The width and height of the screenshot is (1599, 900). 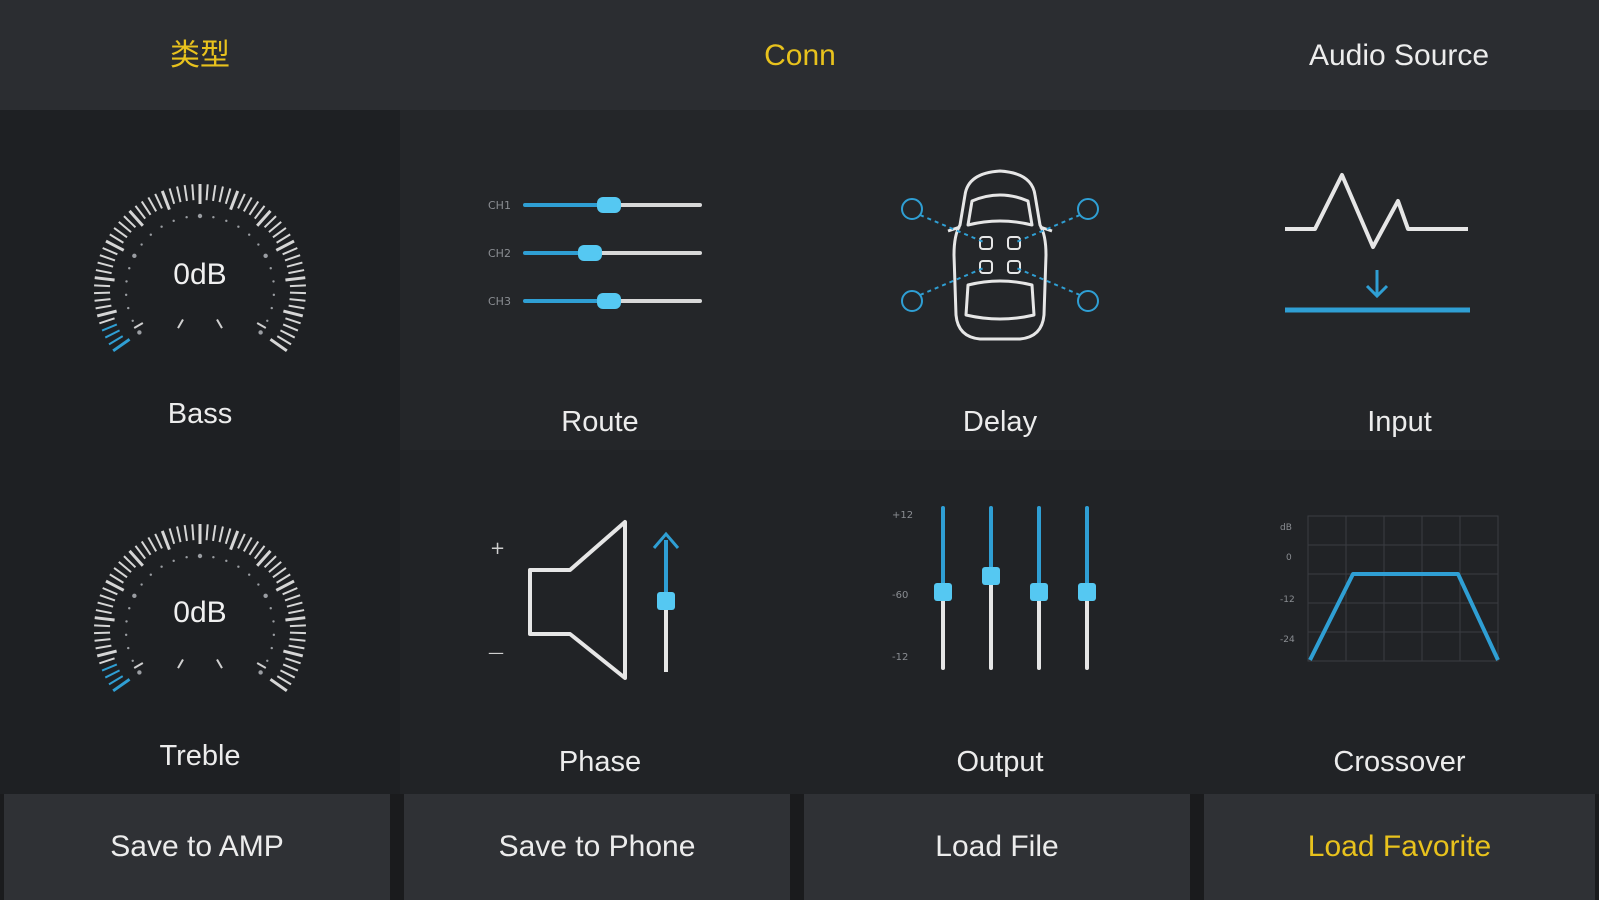 I want to click on delay-label: Delay, so click(x=1000, y=422).